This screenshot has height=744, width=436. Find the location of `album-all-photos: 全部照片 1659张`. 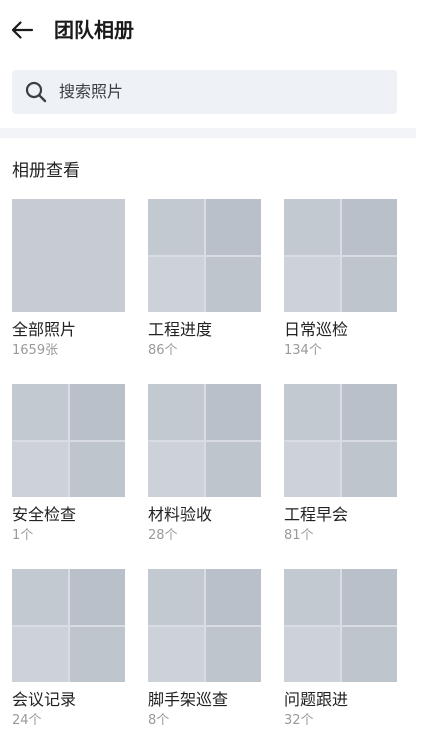

album-all-photos: 全部照片 1659张 is located at coordinates (68, 279).